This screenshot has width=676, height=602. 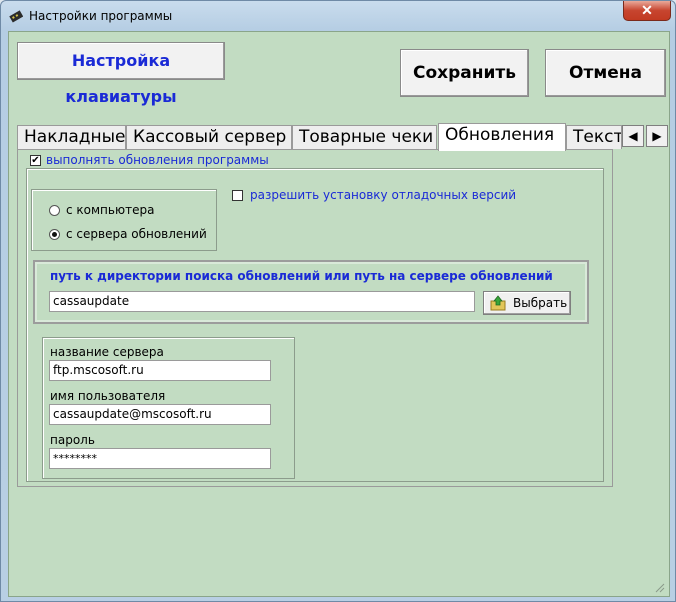 I want to click on checkmark-icon: ✔, so click(x=35, y=160).